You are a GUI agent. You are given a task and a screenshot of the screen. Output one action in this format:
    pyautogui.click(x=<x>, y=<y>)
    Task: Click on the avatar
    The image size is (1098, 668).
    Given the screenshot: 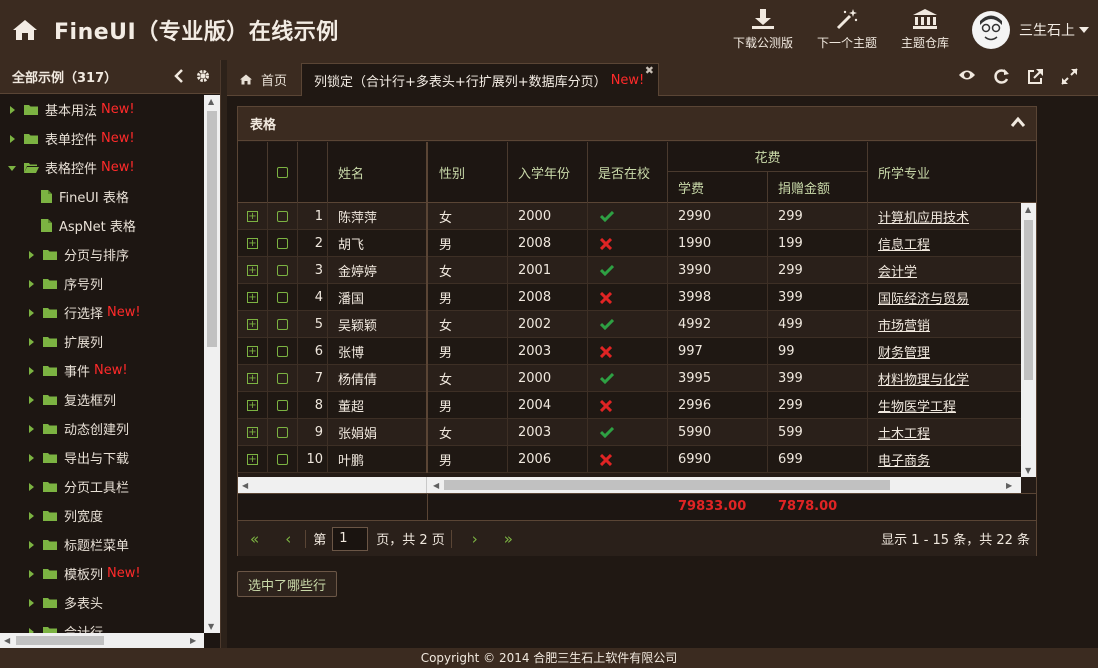 What is the action you would take?
    pyautogui.click(x=991, y=30)
    